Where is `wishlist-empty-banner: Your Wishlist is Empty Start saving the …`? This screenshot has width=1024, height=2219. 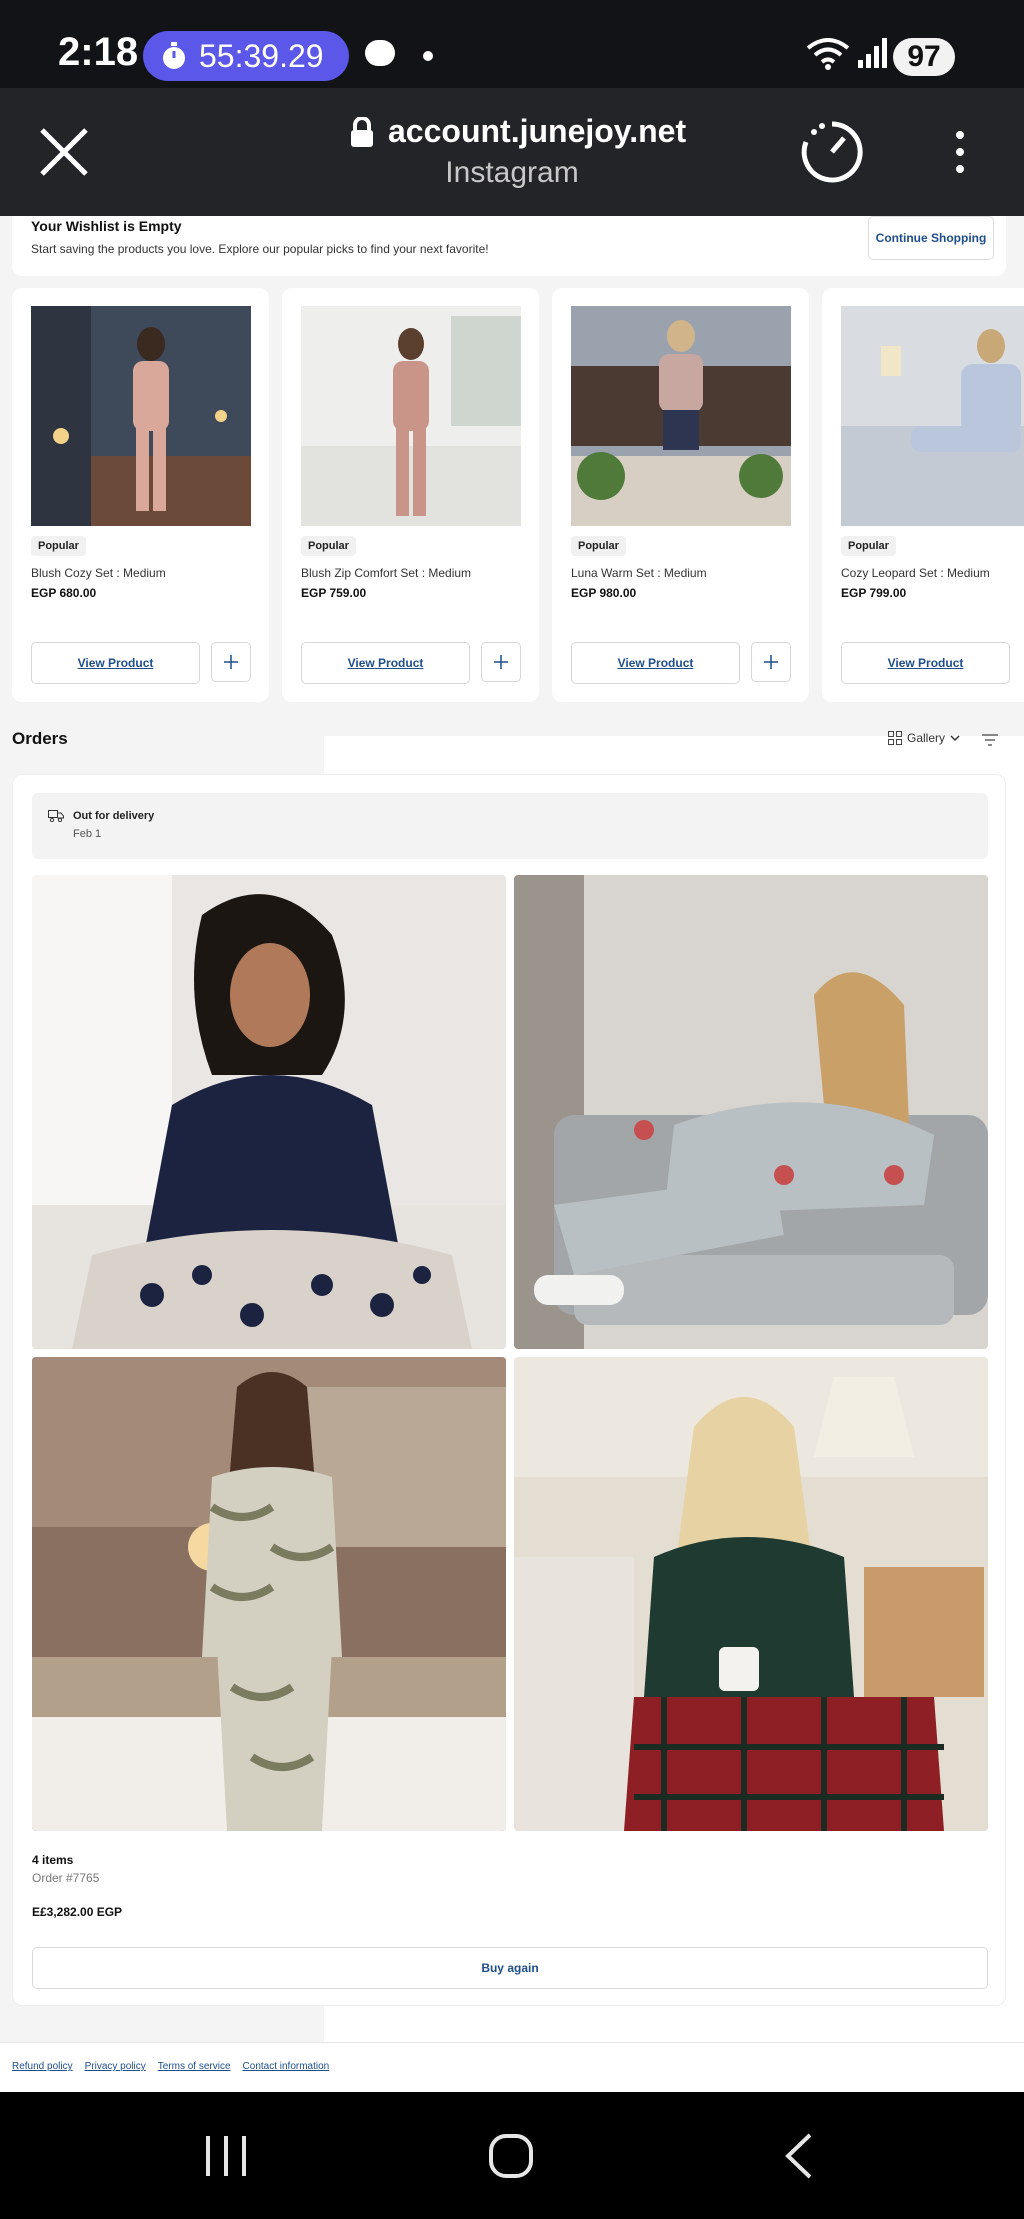 wishlist-empty-banner: Your Wishlist is Empty Start saving the … is located at coordinates (509, 246).